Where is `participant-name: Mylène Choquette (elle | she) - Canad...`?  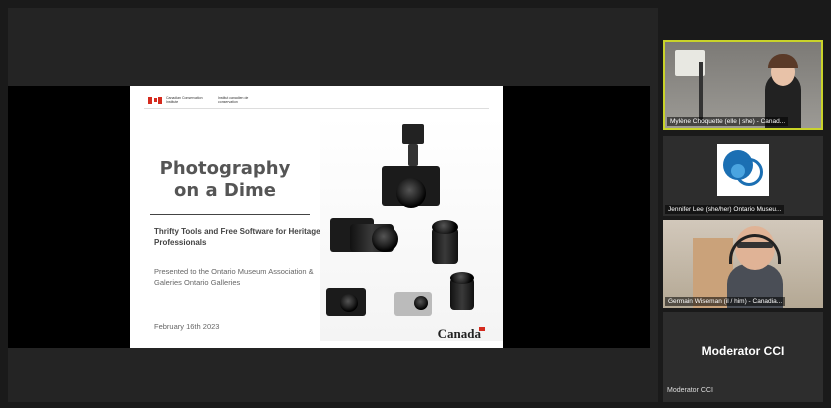 participant-name: Mylène Choquette (elle | she) - Canad... is located at coordinates (728, 121).